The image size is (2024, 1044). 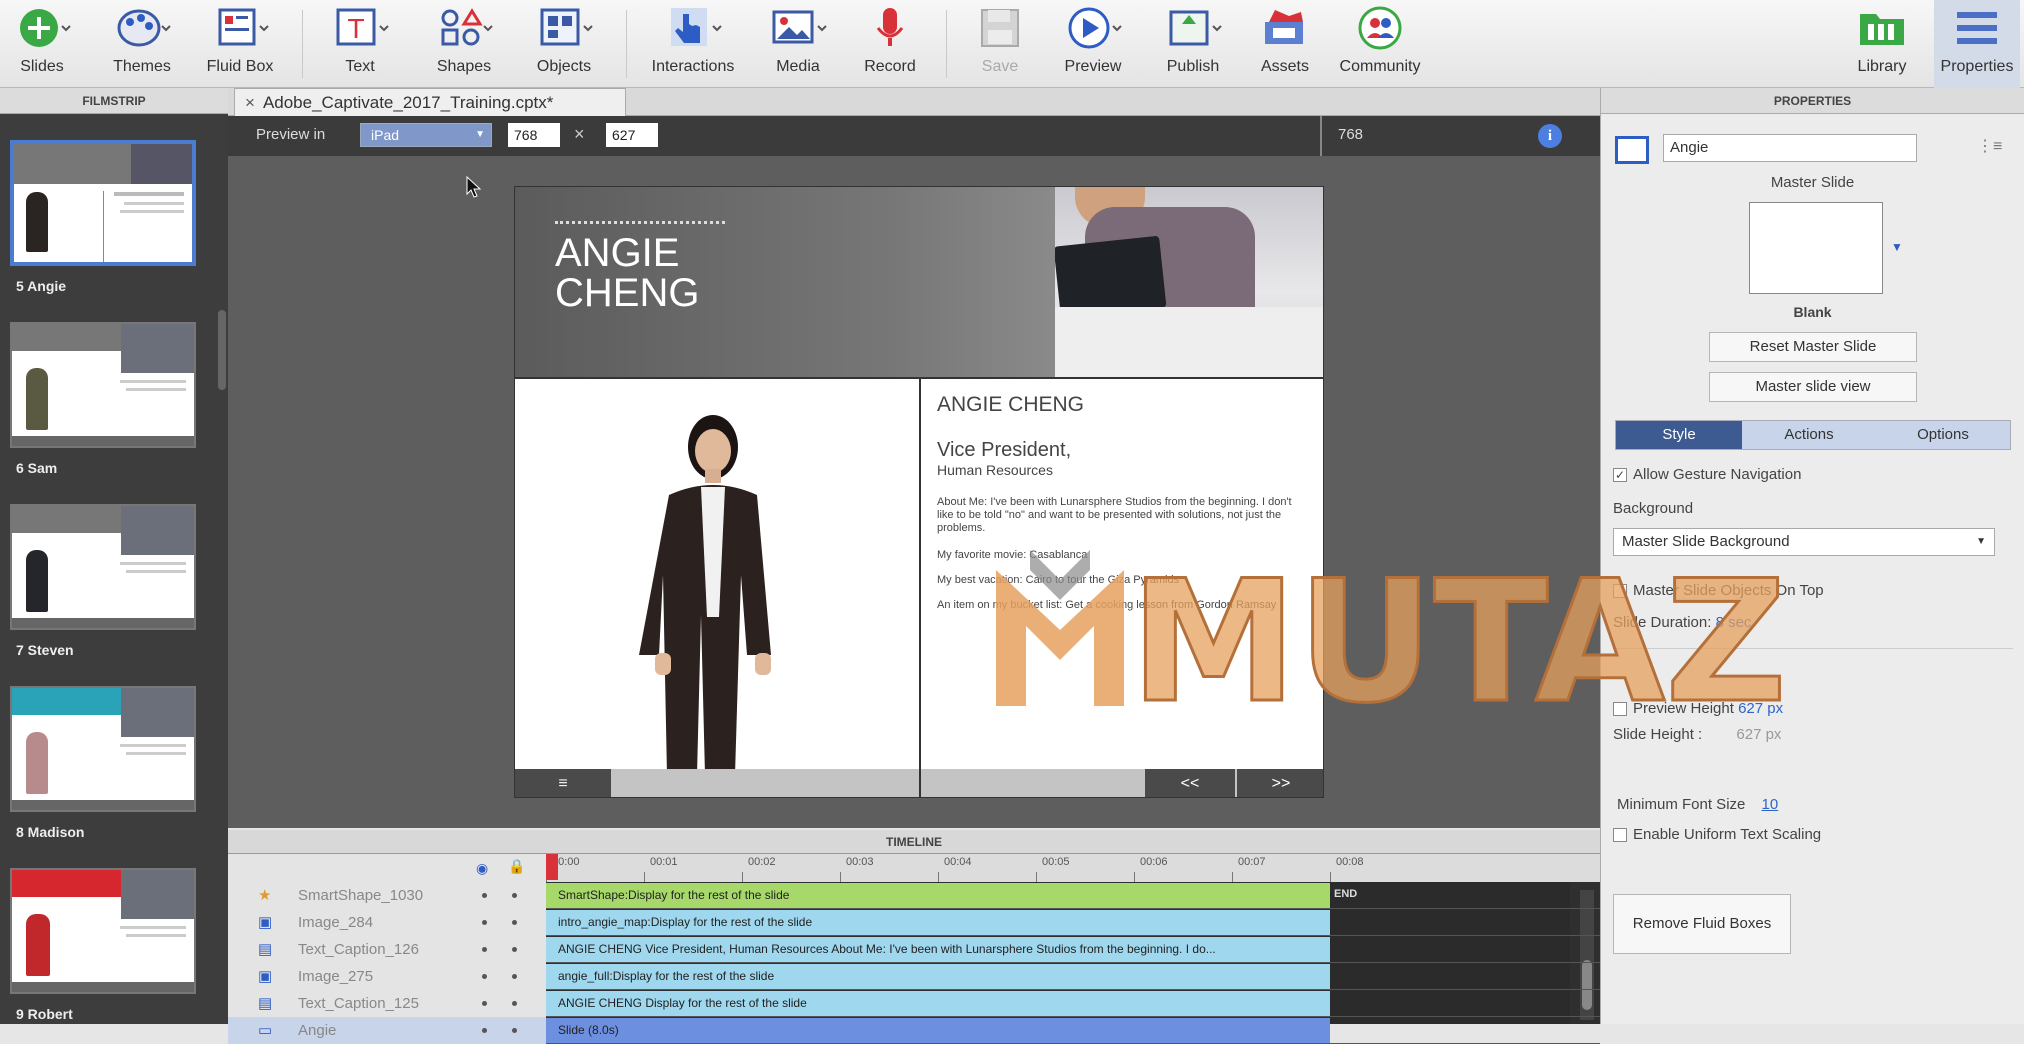 I want to click on visibility-eye-icon: ◉, so click(x=482, y=868).